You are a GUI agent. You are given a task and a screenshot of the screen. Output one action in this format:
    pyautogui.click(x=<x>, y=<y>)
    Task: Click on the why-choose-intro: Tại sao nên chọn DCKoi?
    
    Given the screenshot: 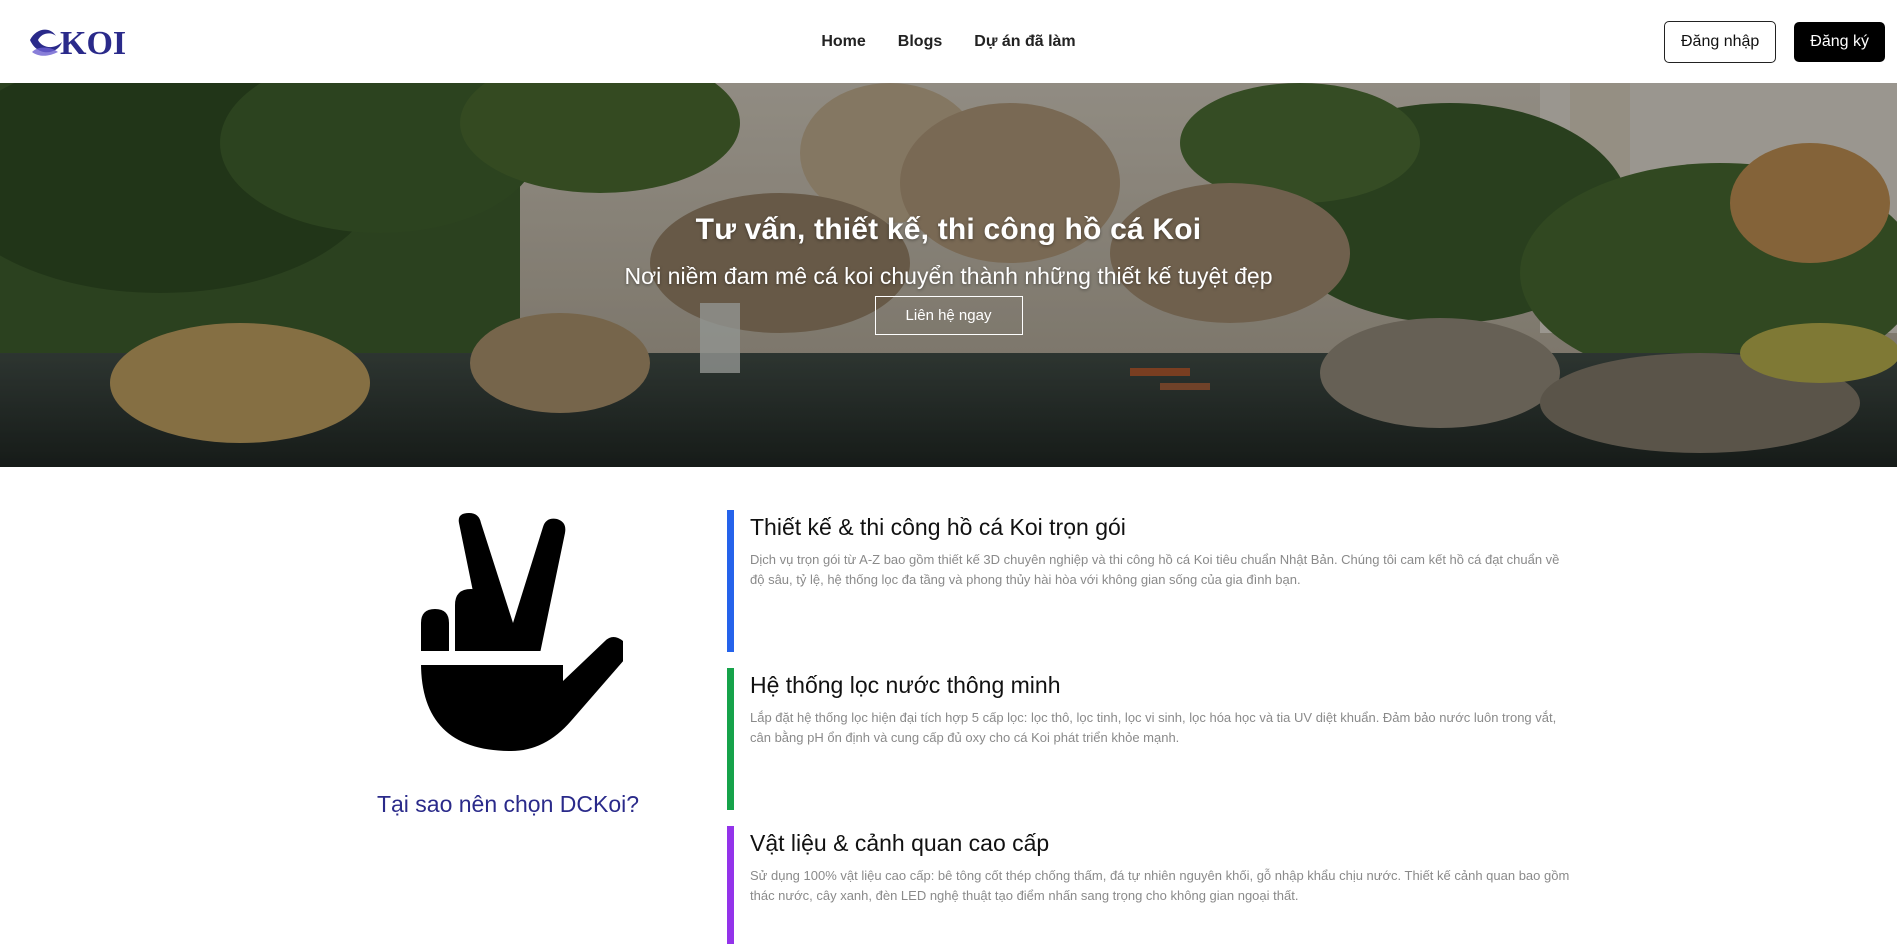 What is the action you would take?
    pyautogui.click(x=508, y=662)
    